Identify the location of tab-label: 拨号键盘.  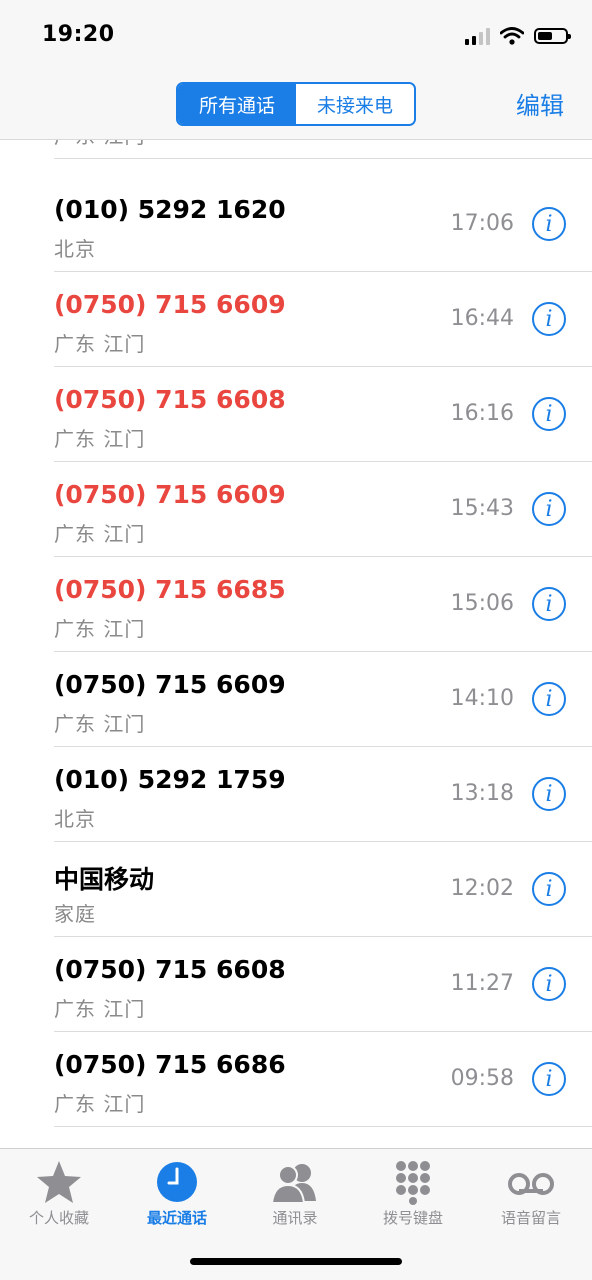
(412, 1218).